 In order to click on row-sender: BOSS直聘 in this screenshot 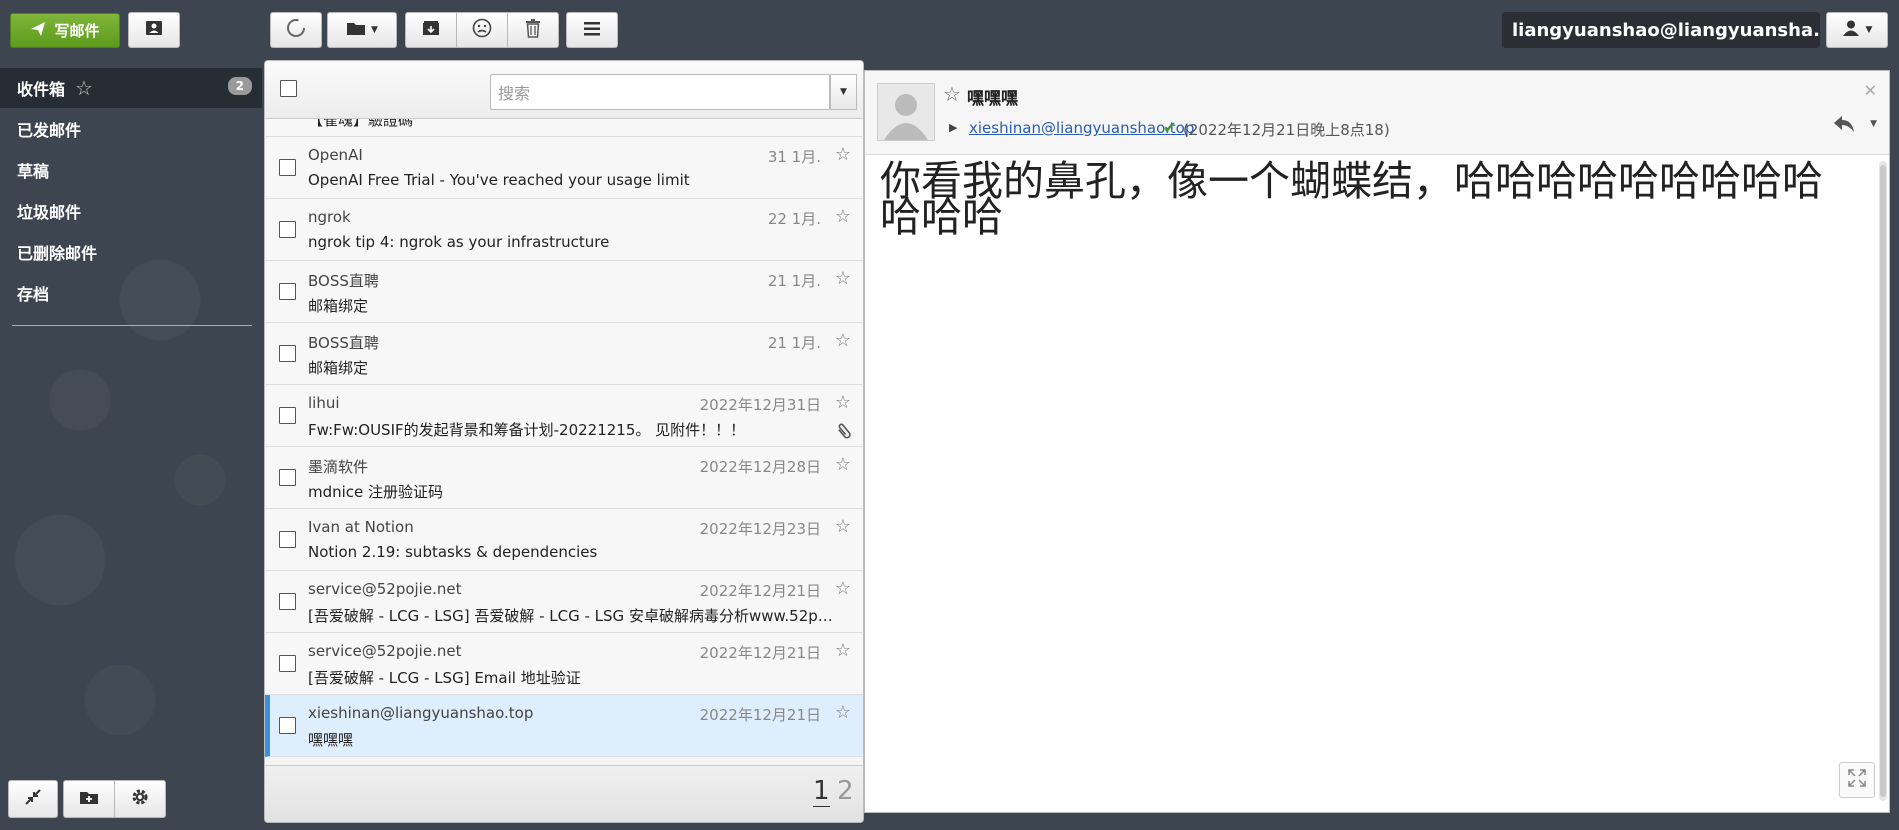, I will do `click(343, 281)`.